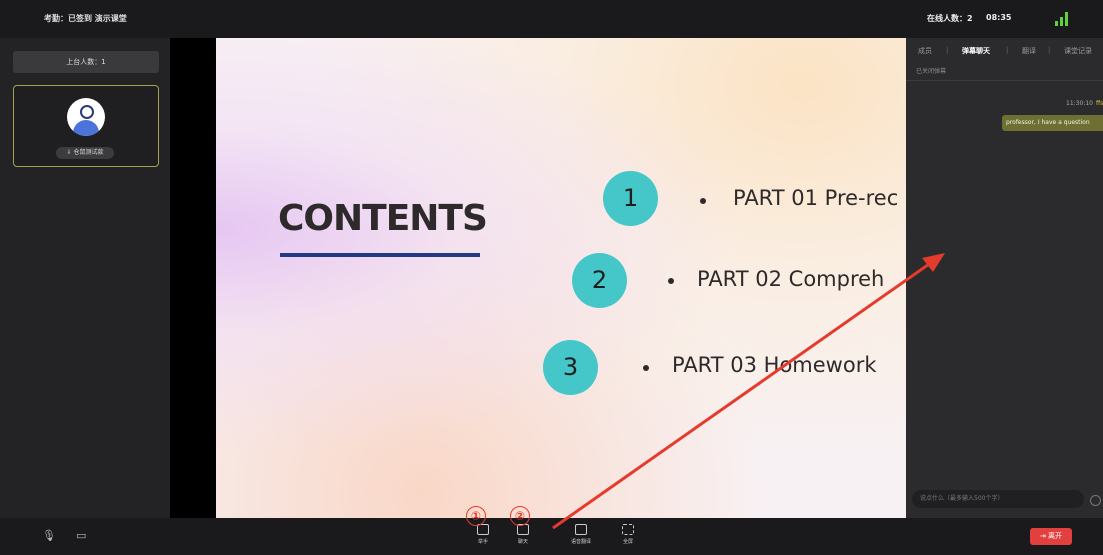  What do you see at coordinates (87, 112) in the screenshot?
I see `avatar-head-icon` at bounding box center [87, 112].